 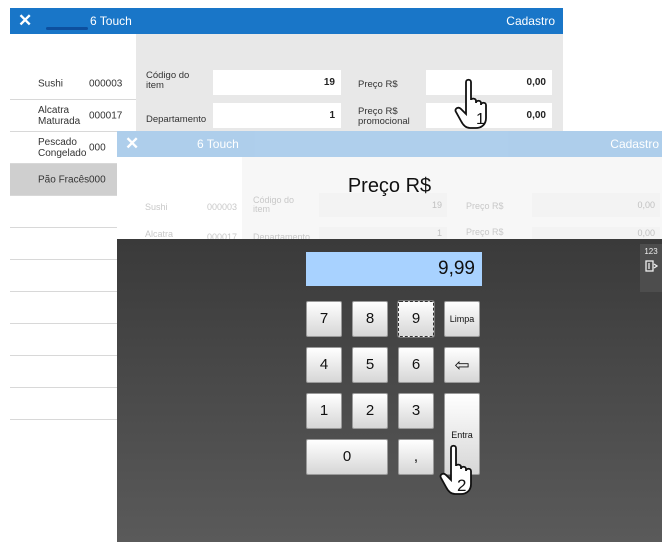 I want to click on item-code: 000017, so click(x=106, y=115).